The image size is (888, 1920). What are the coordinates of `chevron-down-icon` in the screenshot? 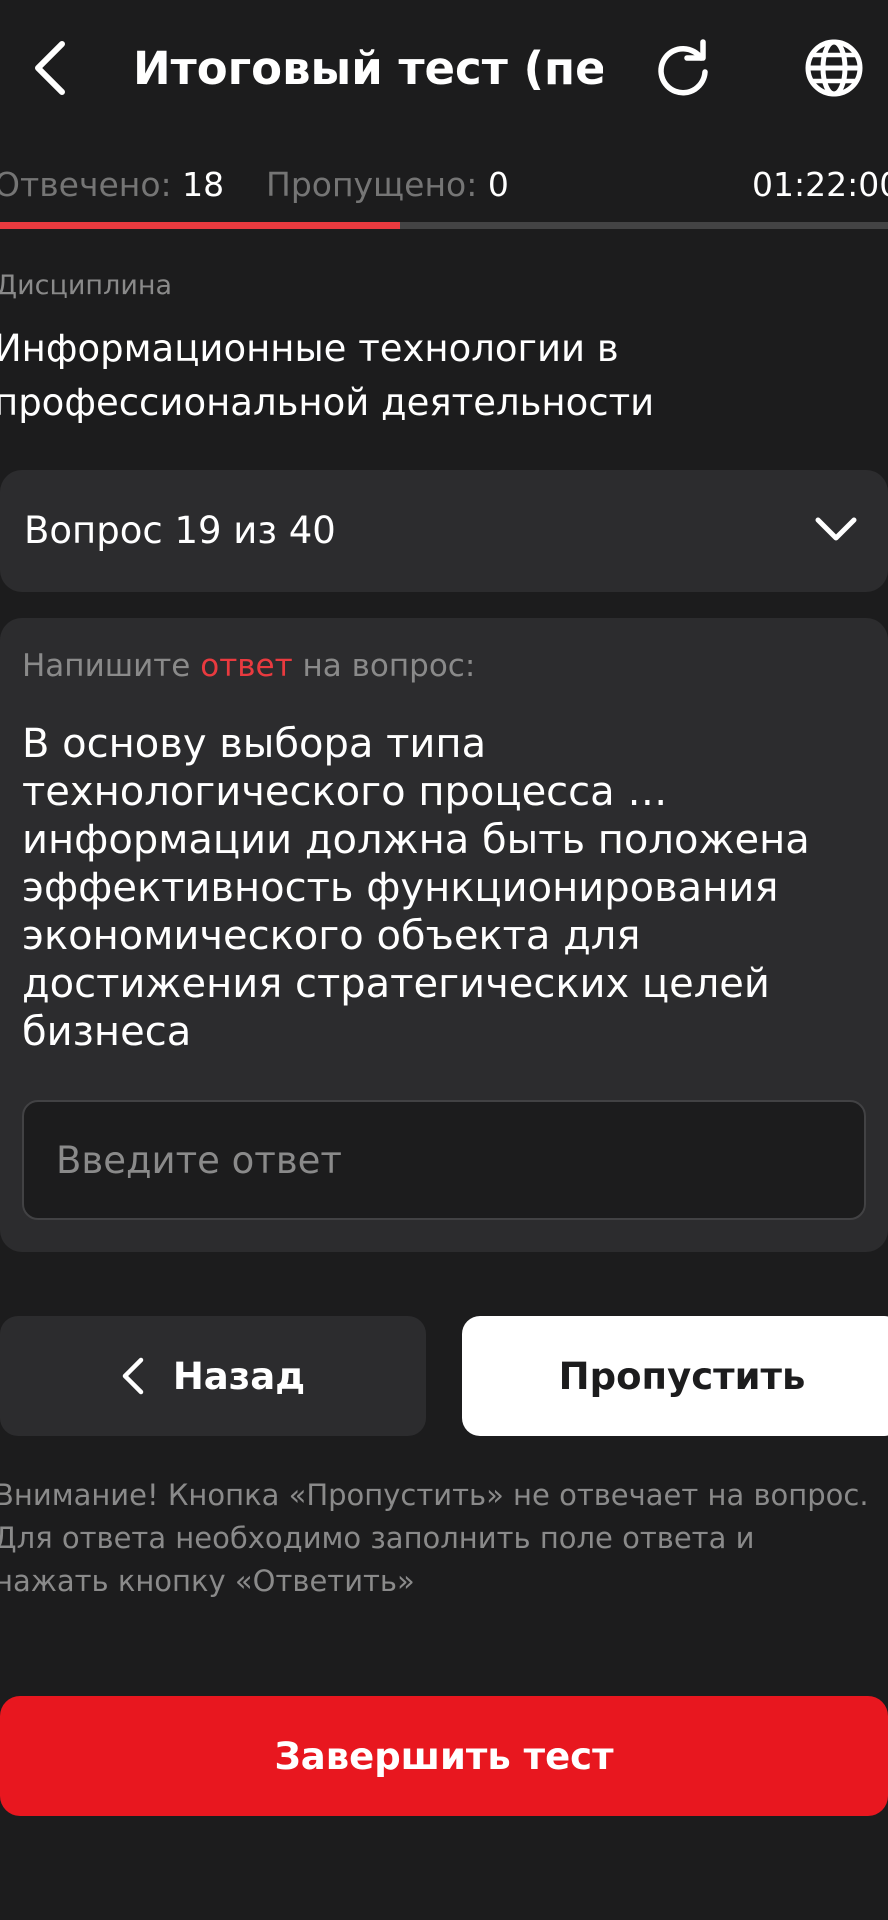 It's located at (836, 529).